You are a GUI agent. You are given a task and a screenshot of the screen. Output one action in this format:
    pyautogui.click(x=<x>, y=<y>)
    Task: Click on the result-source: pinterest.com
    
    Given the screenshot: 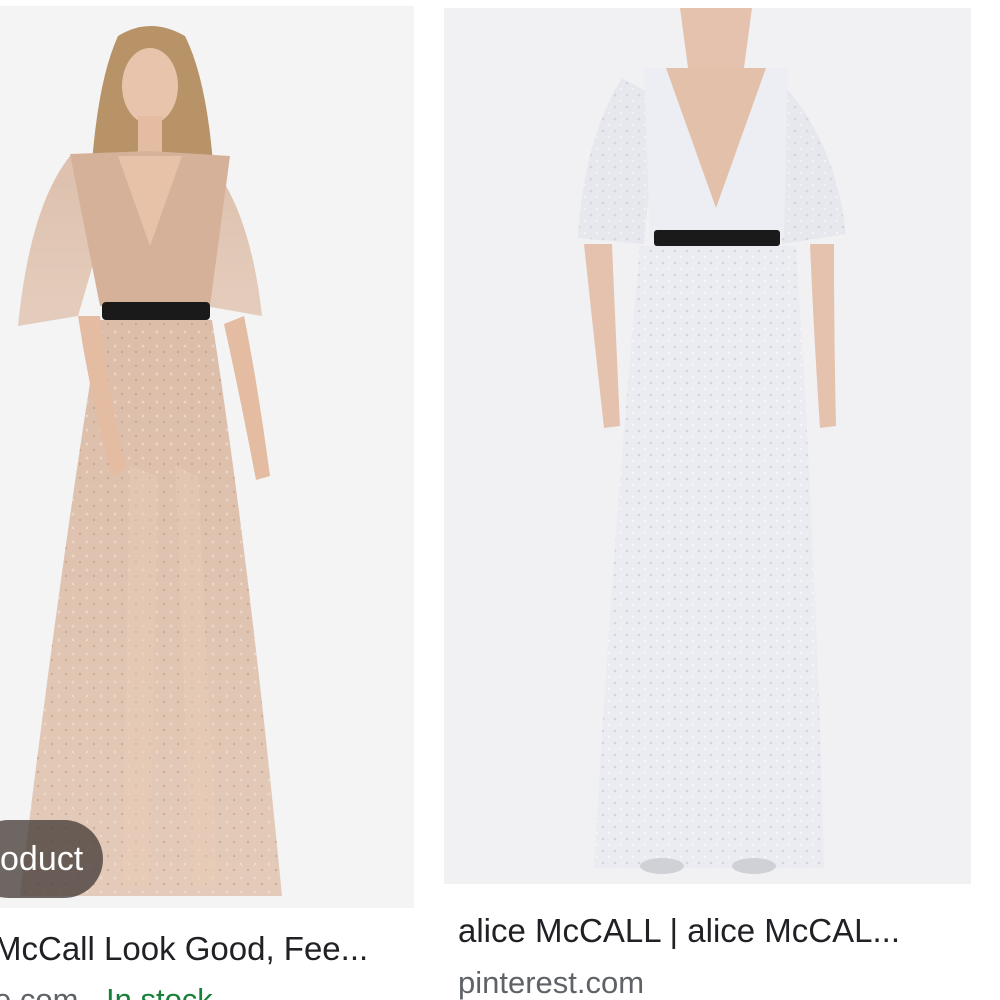 What is the action you would take?
    pyautogui.click(x=708, y=980)
    